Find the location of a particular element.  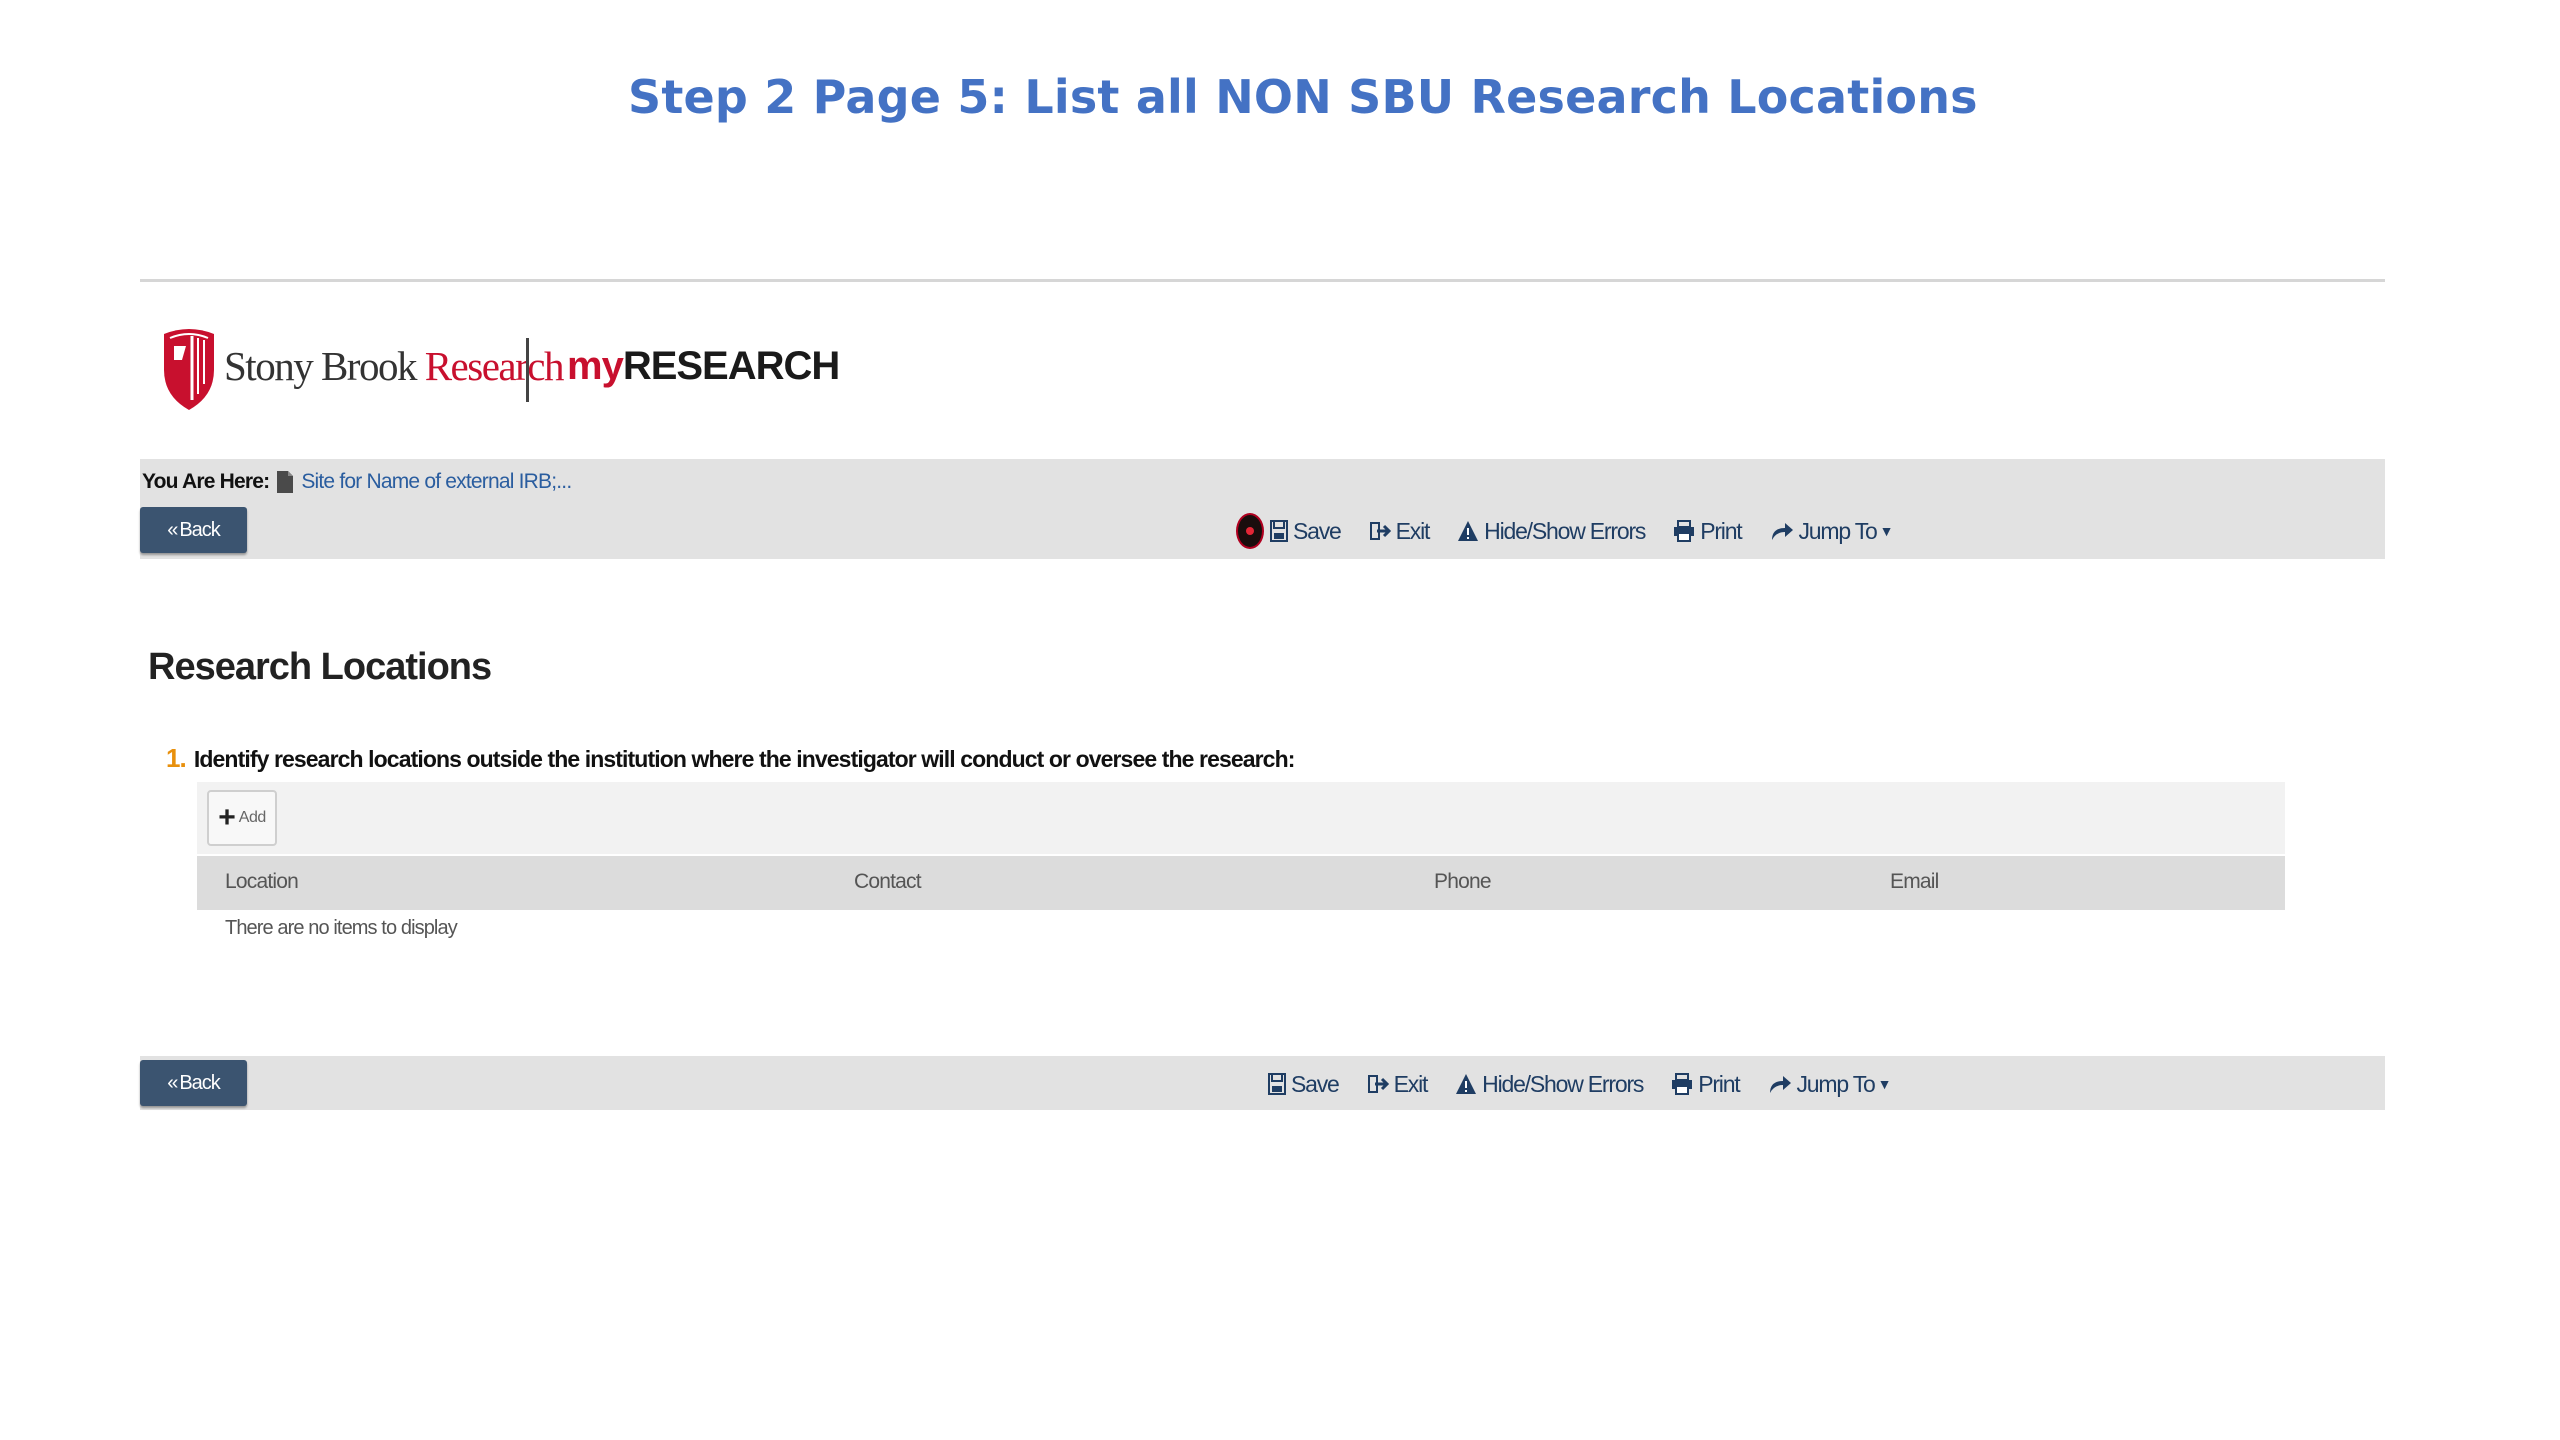

hide-show-errors-button: Hide/Show Errors is located at coordinates (1551, 531).